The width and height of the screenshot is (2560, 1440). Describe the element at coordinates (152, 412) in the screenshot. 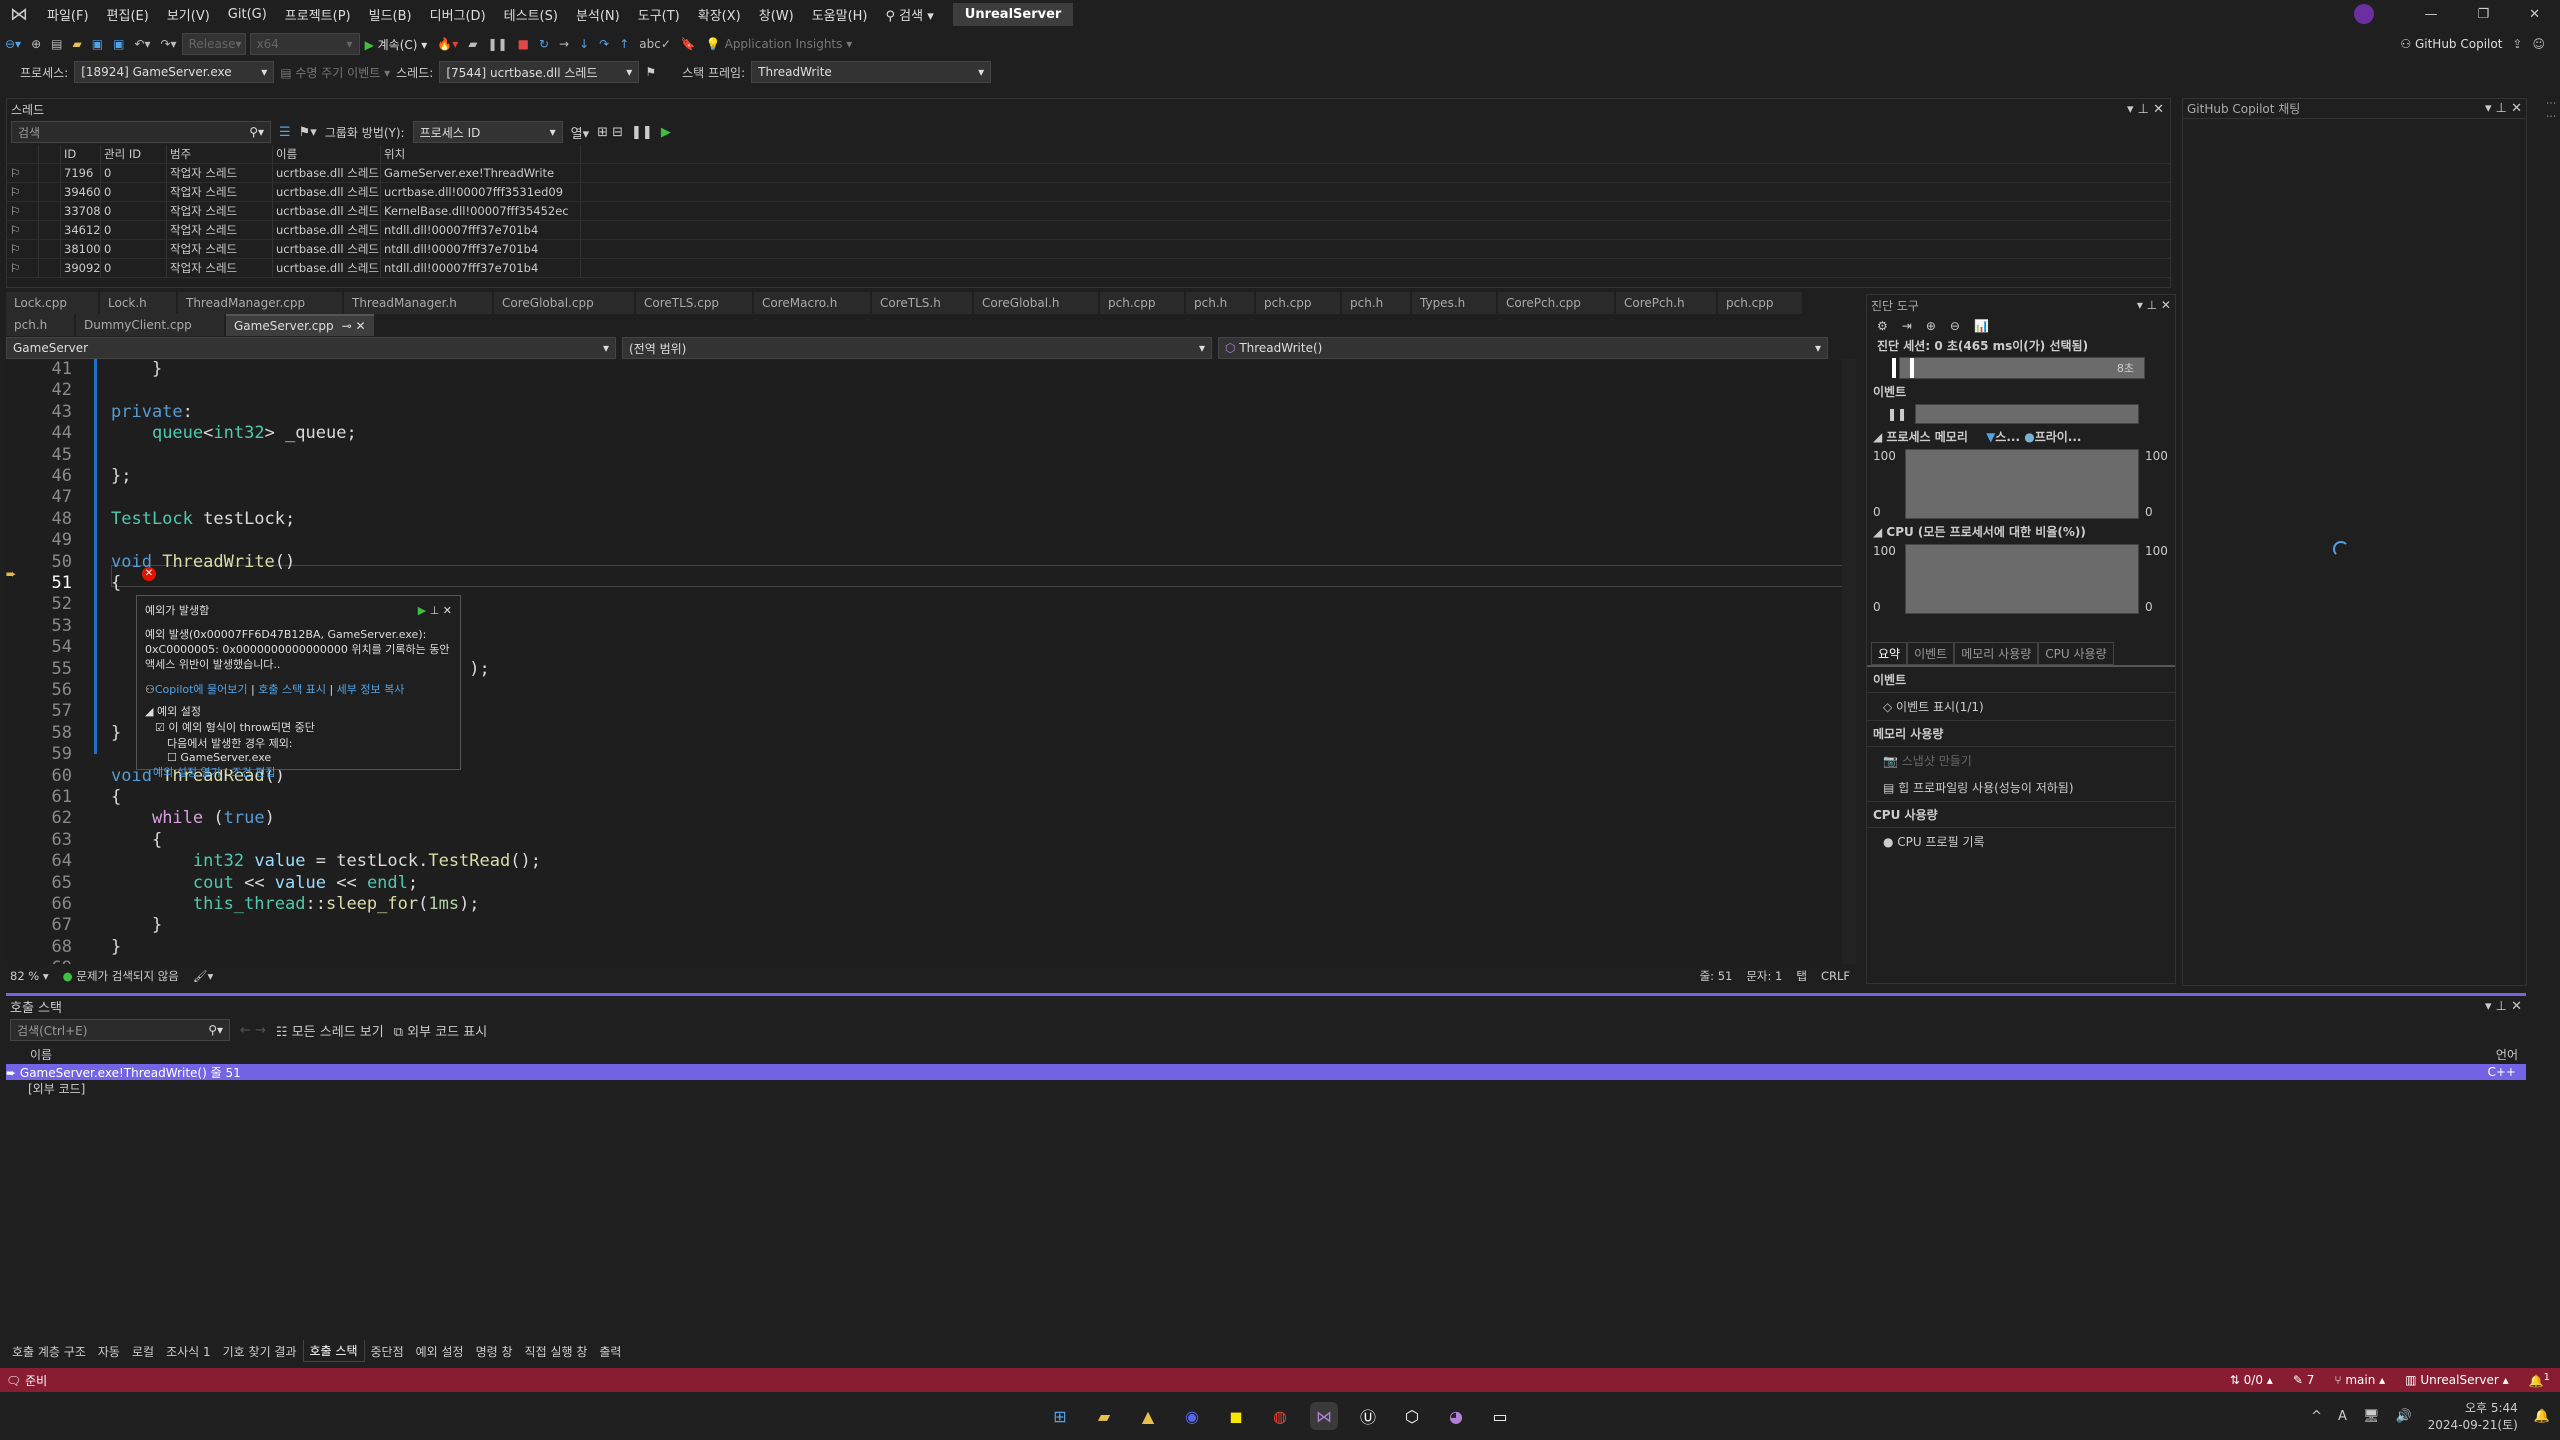

I see `code-line: private:` at that location.